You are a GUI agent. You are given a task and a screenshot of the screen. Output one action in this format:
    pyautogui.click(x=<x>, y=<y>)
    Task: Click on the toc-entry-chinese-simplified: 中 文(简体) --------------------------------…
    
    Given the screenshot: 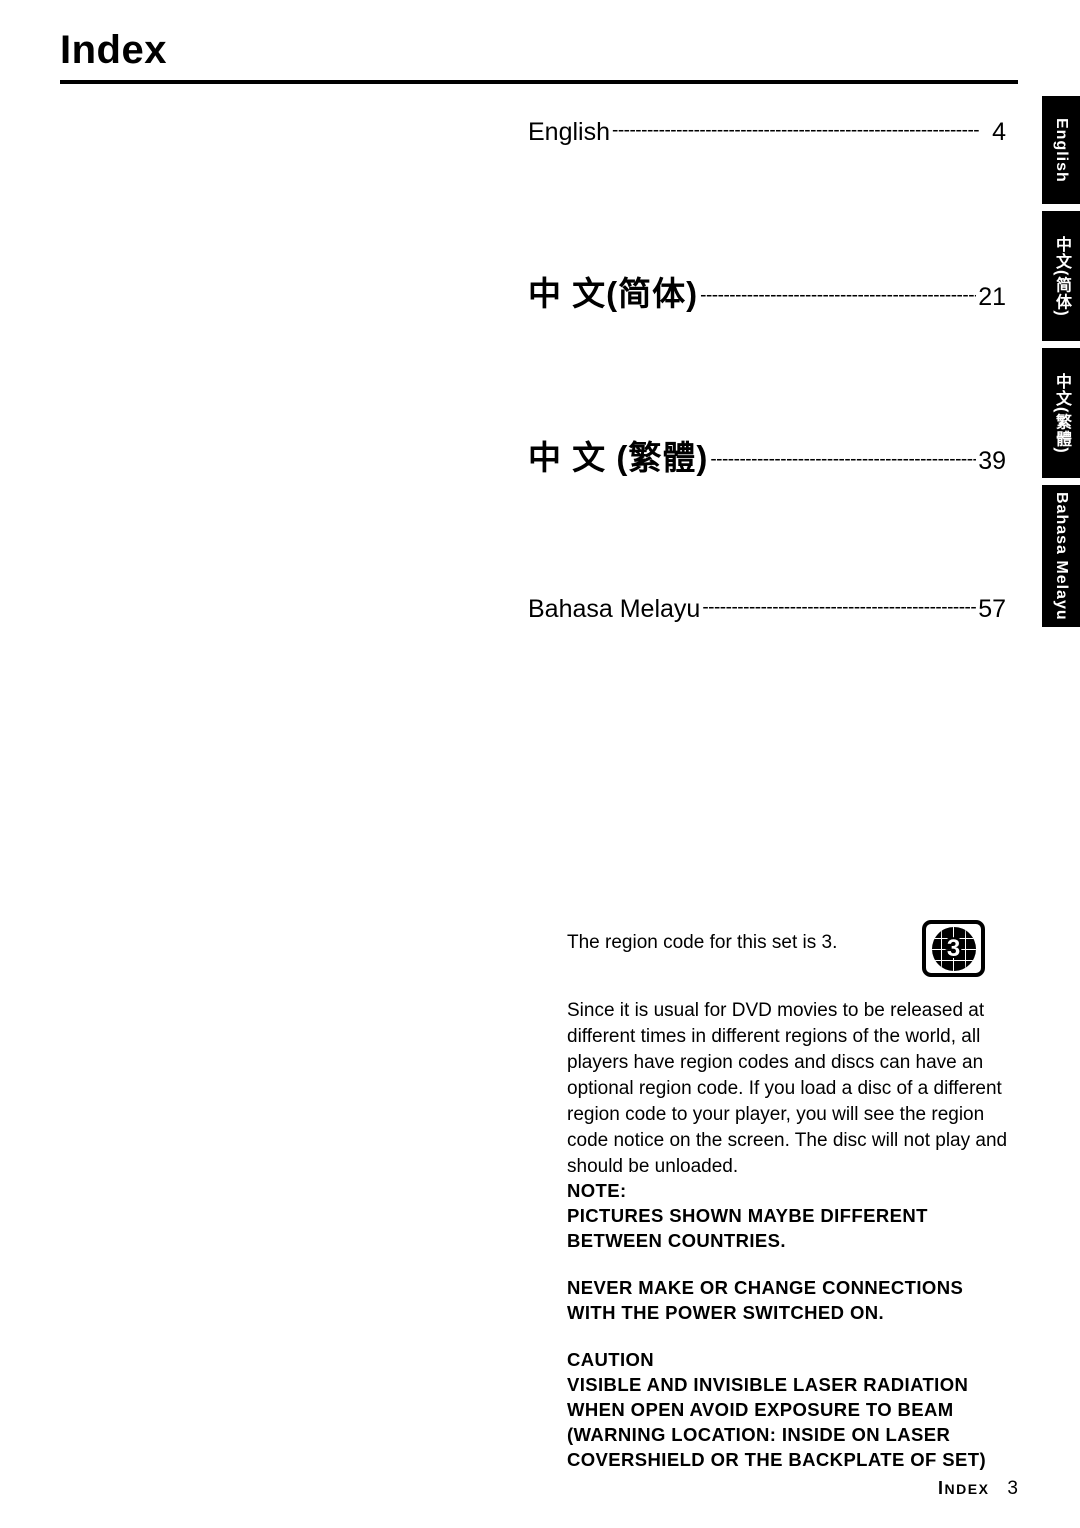 What is the action you would take?
    pyautogui.click(x=767, y=291)
    